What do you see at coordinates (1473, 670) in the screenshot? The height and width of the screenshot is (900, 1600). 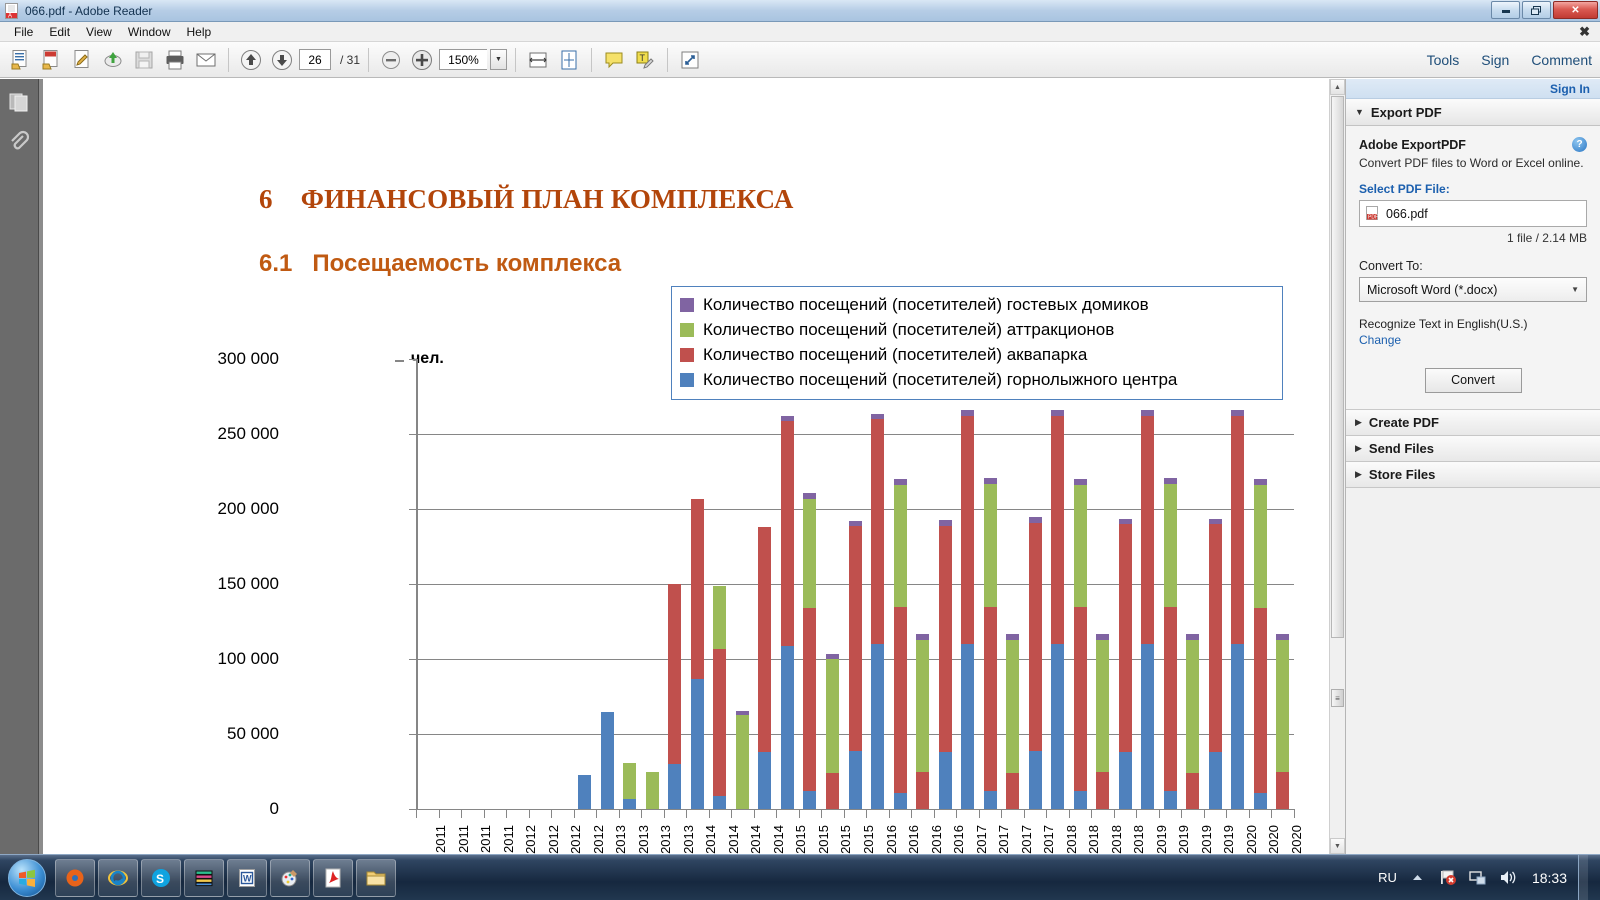 I see `panel-filler` at bounding box center [1473, 670].